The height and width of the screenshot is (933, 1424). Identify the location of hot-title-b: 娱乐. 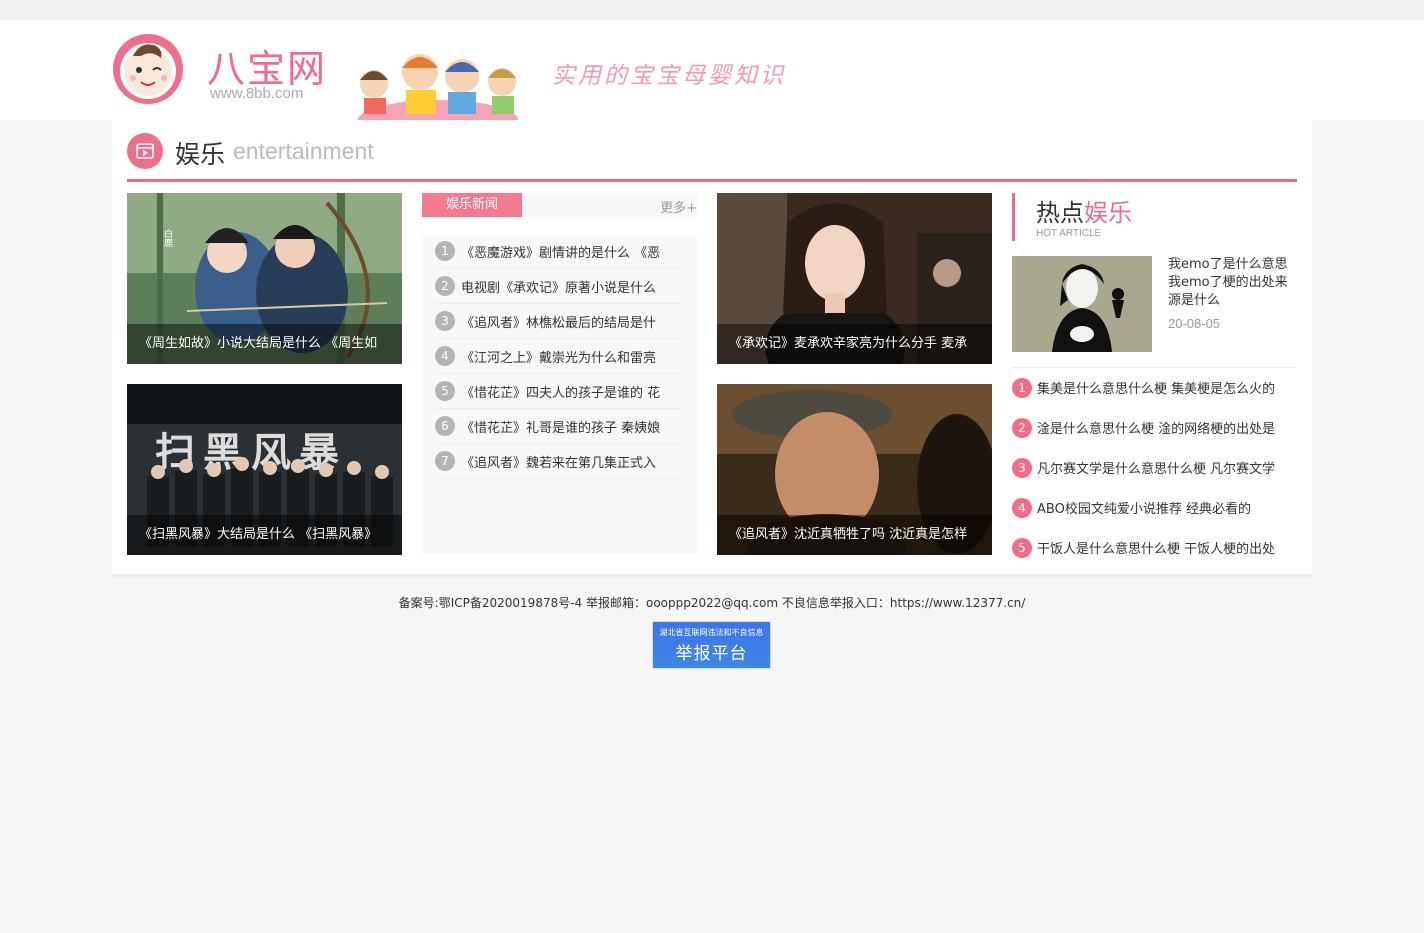
(1108, 213).